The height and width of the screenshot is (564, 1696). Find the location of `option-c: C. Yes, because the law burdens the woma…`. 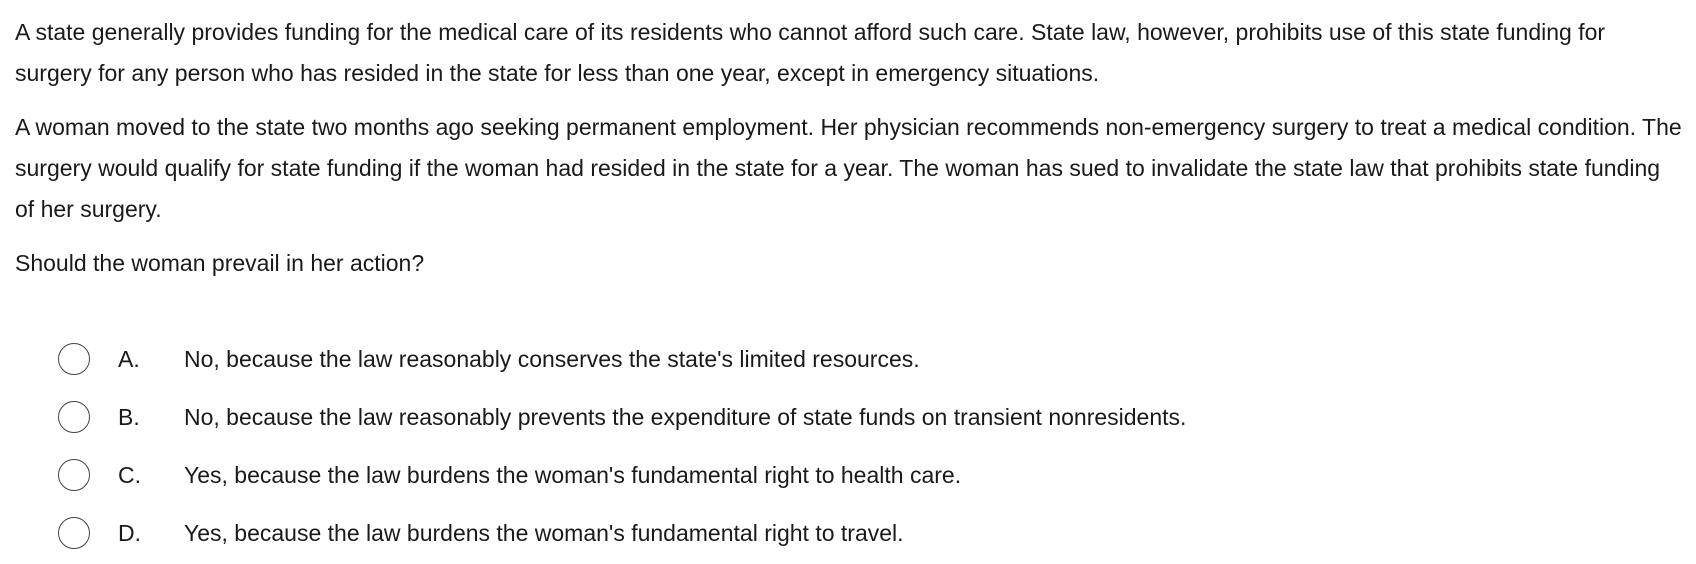

option-c: C. Yes, because the law burdens the woma… is located at coordinates (622, 475).